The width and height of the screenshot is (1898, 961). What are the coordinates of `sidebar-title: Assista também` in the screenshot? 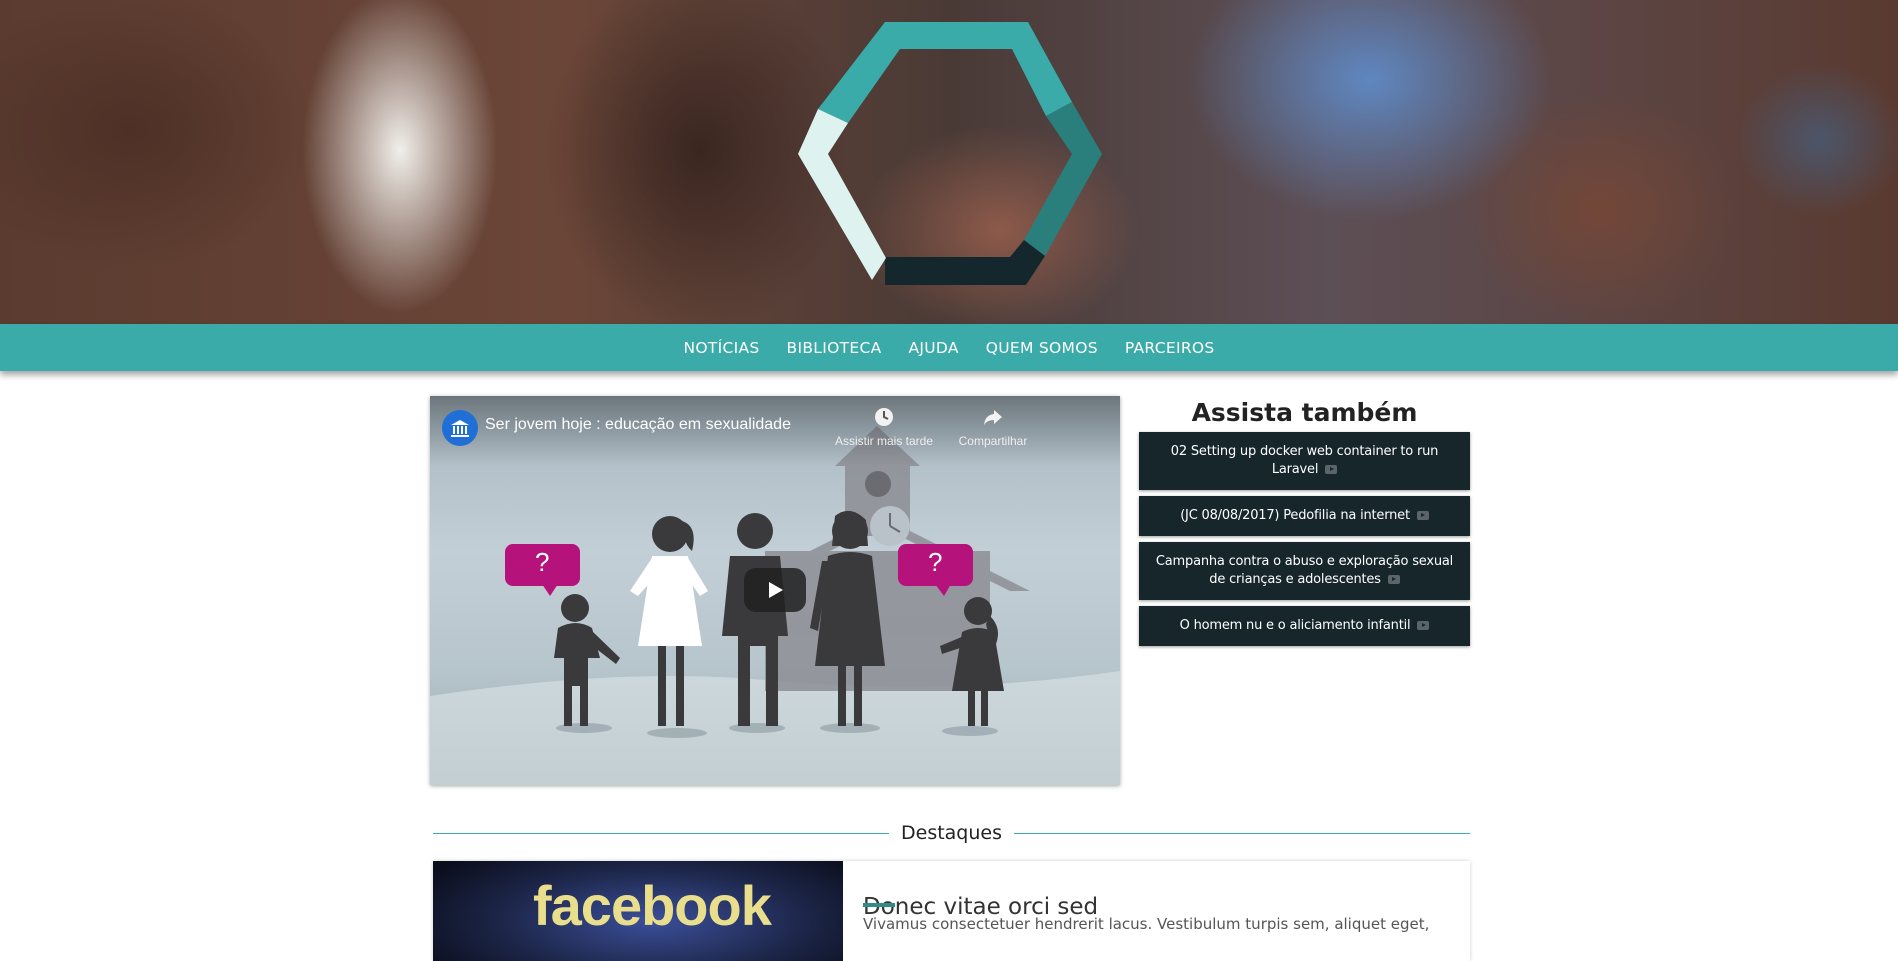 It's located at (1304, 412).